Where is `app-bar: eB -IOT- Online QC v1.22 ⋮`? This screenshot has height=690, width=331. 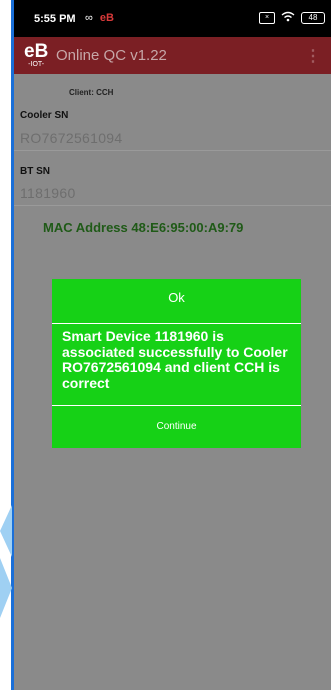 app-bar: eB -IOT- Online QC v1.22 ⋮ is located at coordinates (172, 55).